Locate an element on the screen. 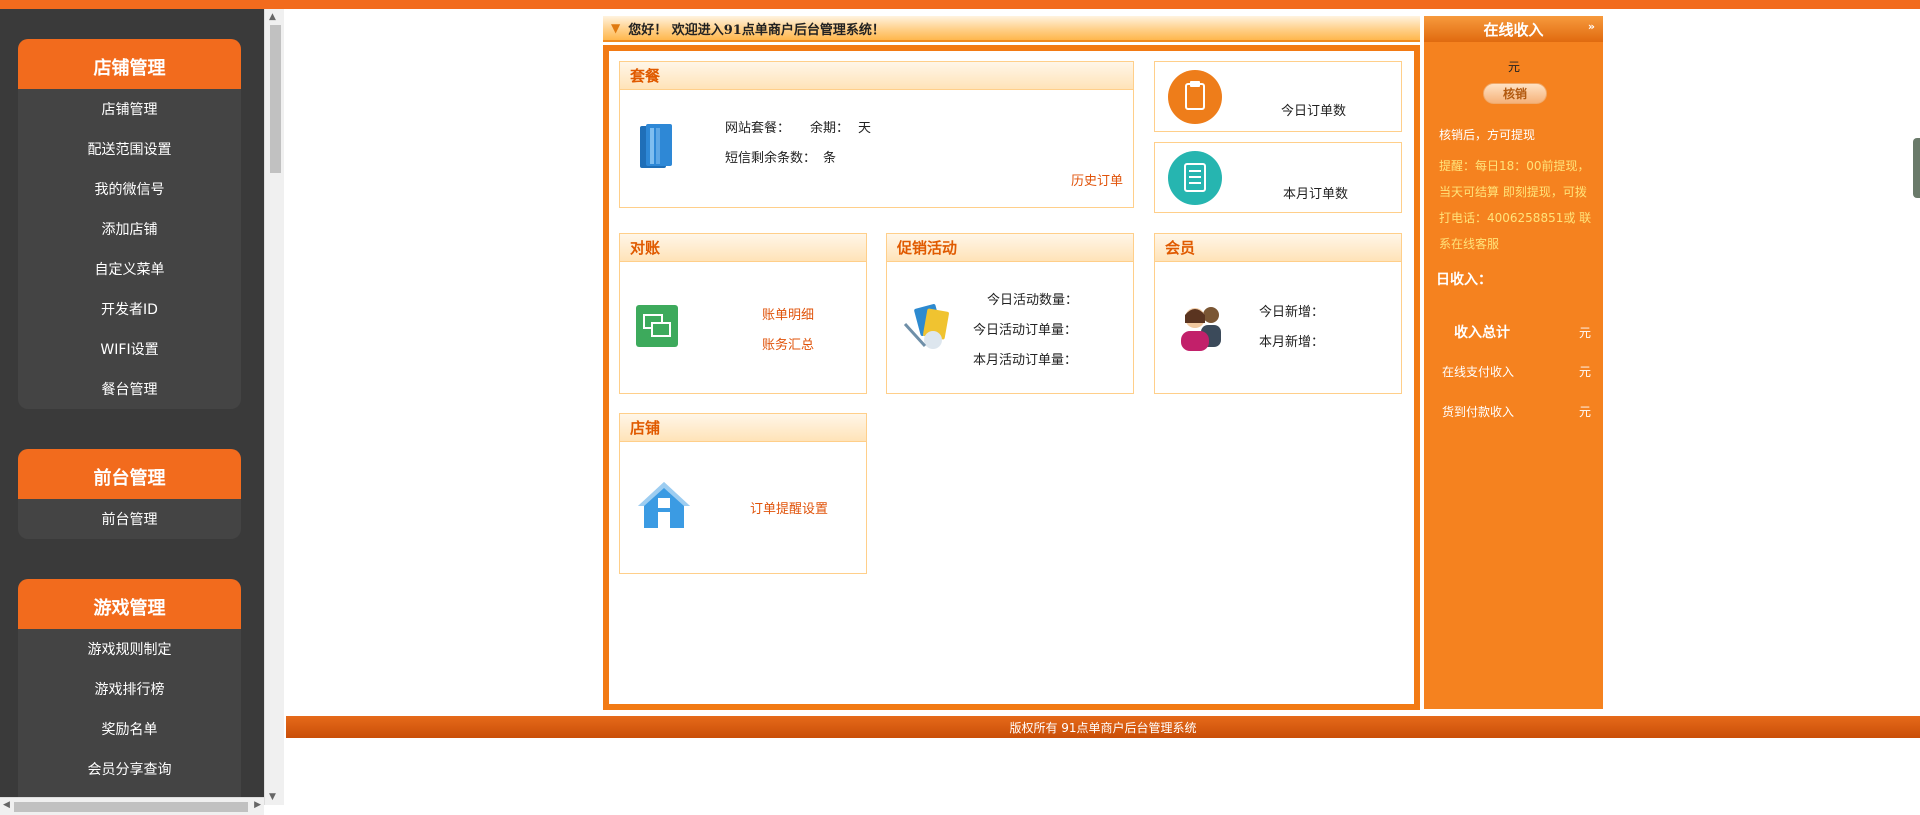 This screenshot has height=815, width=1920. side-toolbar-tab is located at coordinates (1916, 168).